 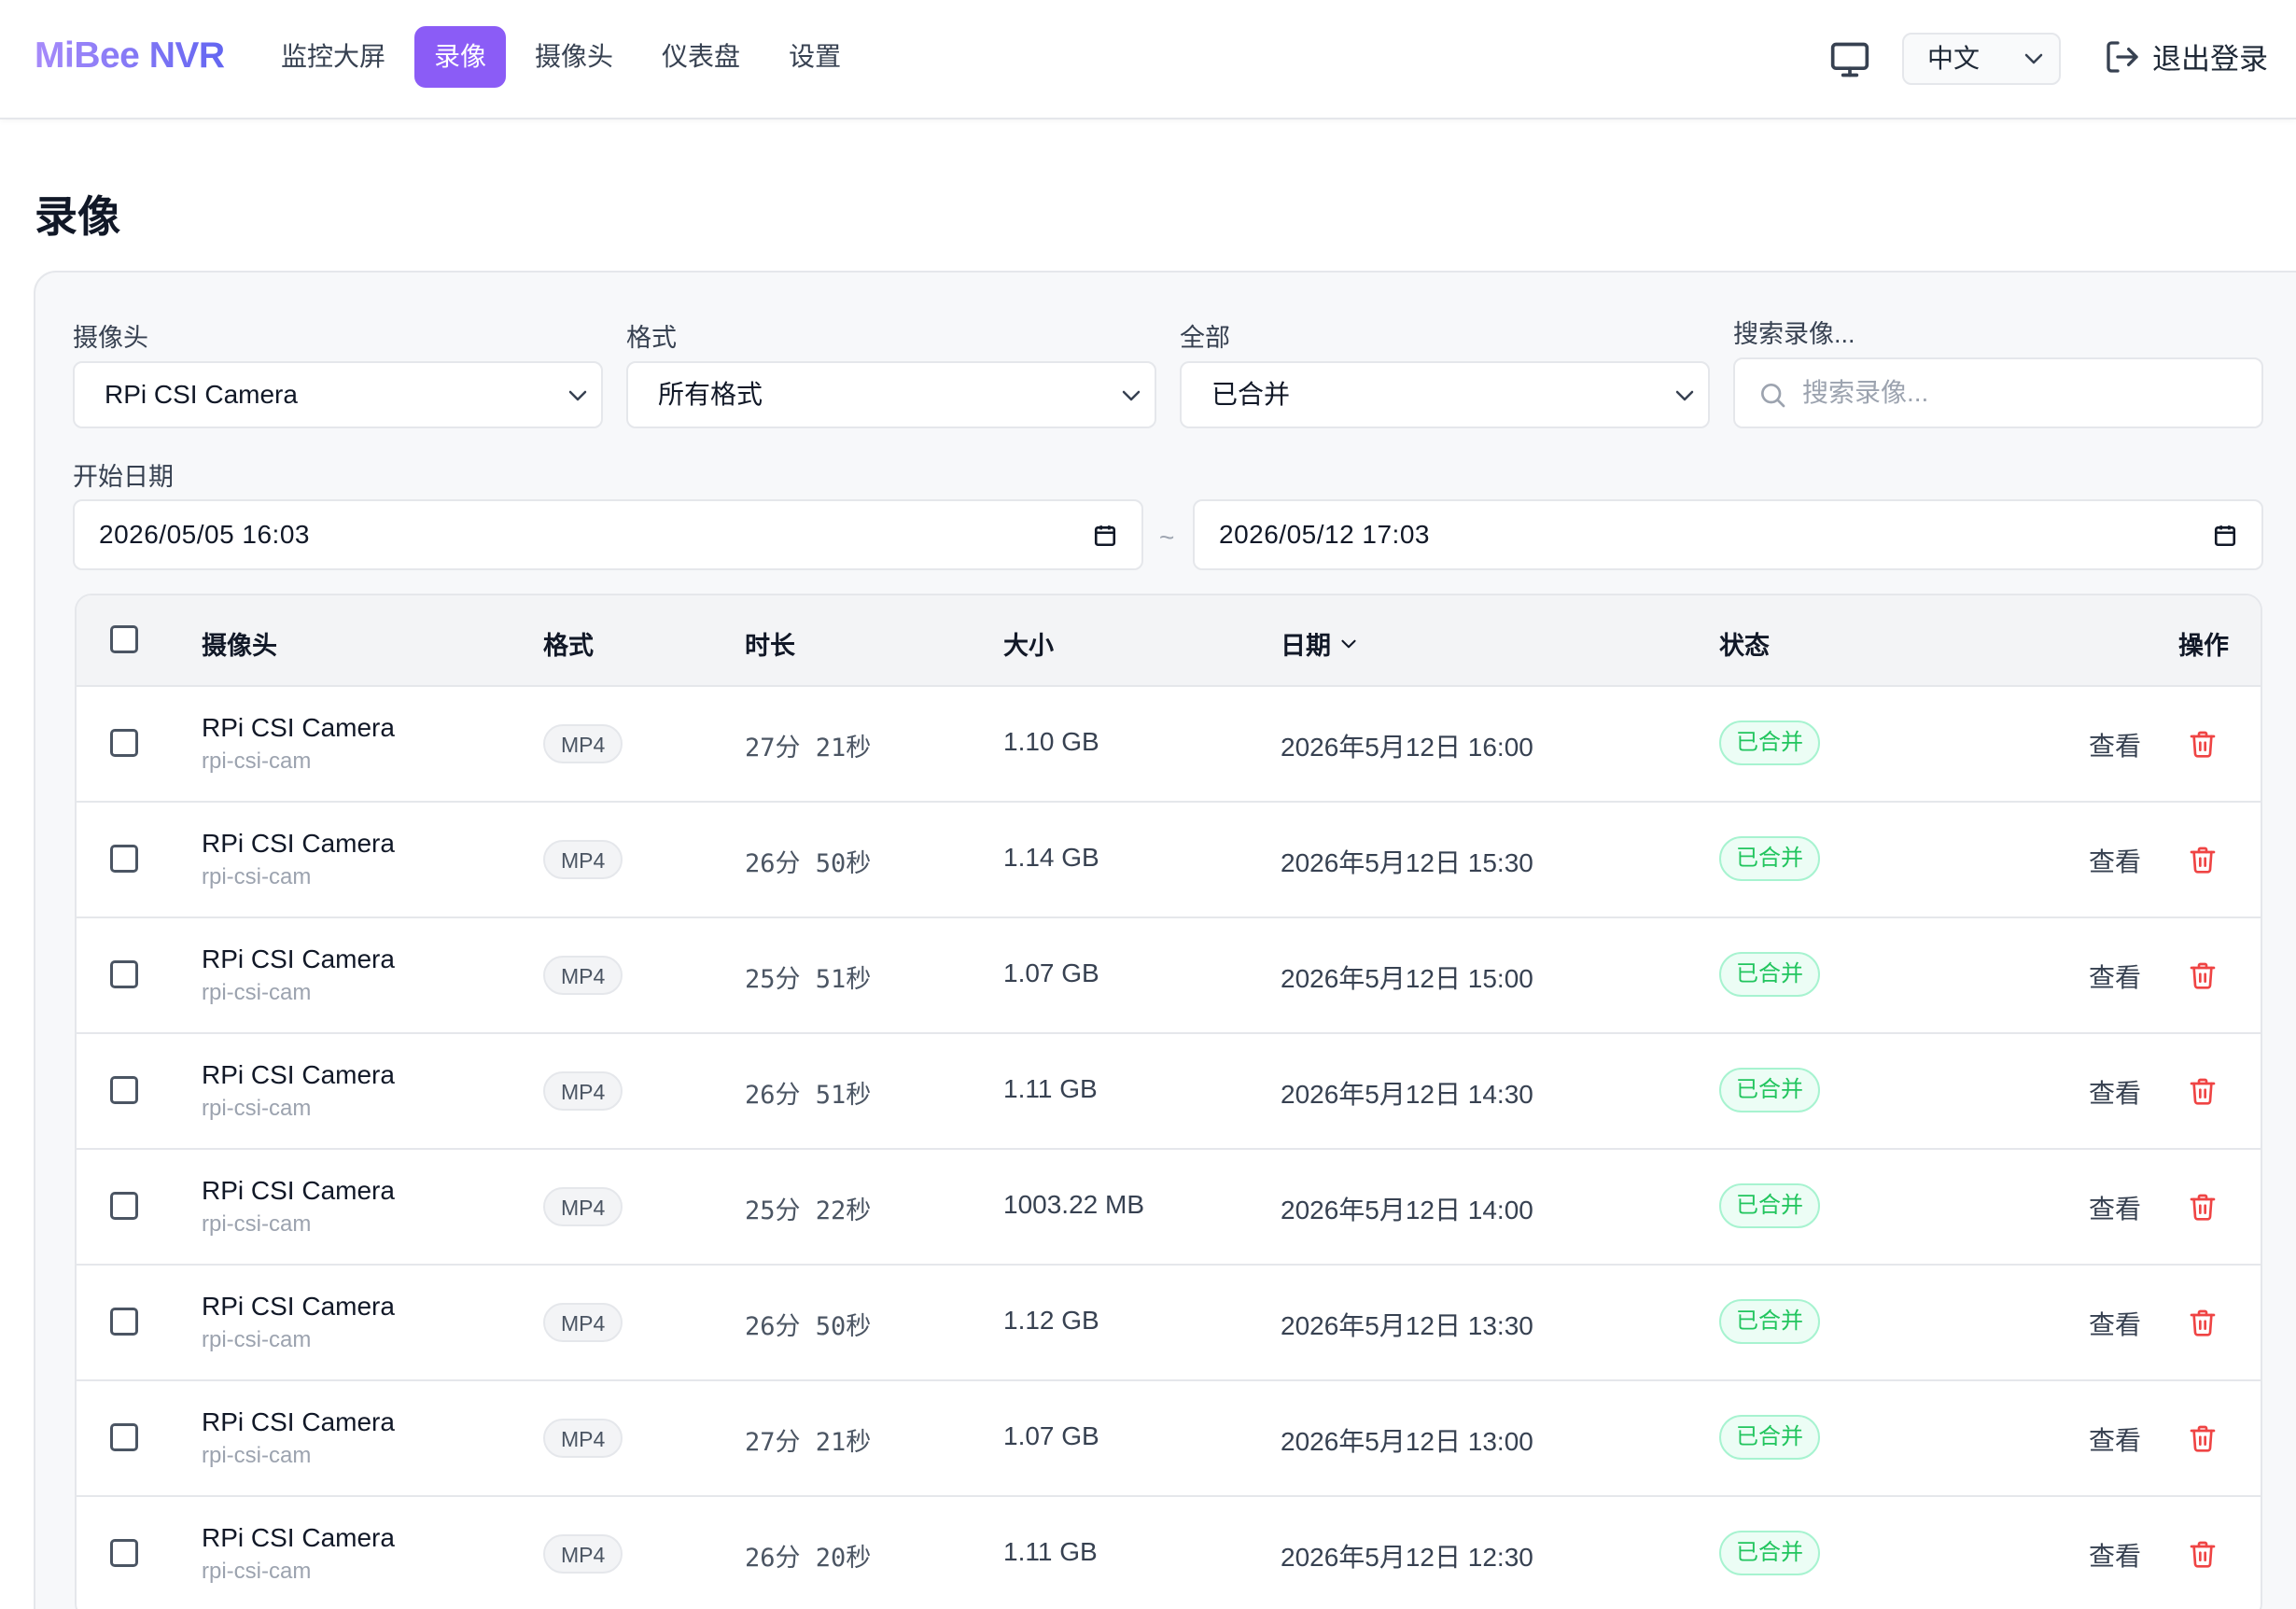 I want to click on format-filter-label: 格式, so click(x=651, y=338).